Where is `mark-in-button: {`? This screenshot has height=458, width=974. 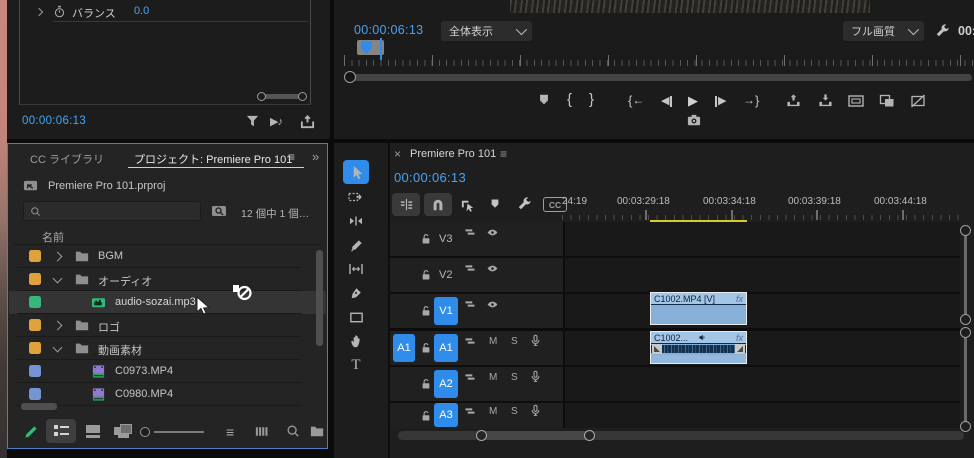
mark-in-button: { is located at coordinates (569, 99).